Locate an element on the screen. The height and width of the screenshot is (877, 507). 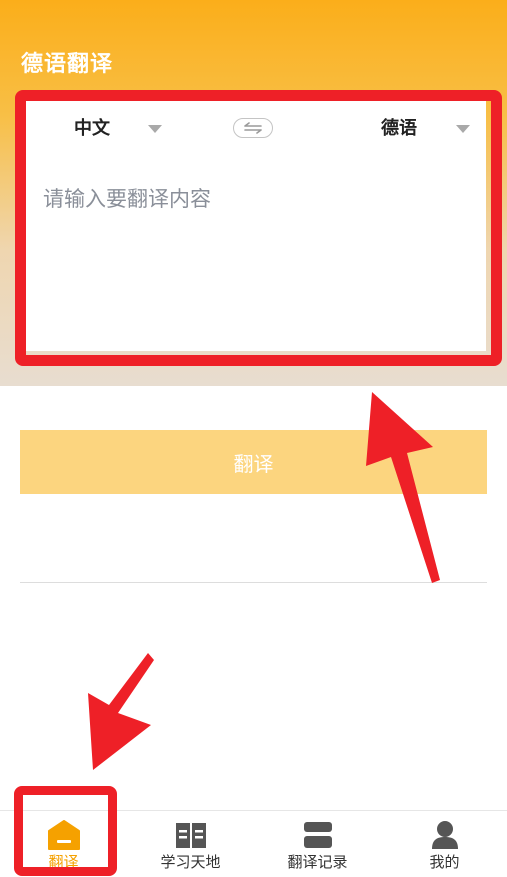
tab-me: 我的 is located at coordinates (444, 844).